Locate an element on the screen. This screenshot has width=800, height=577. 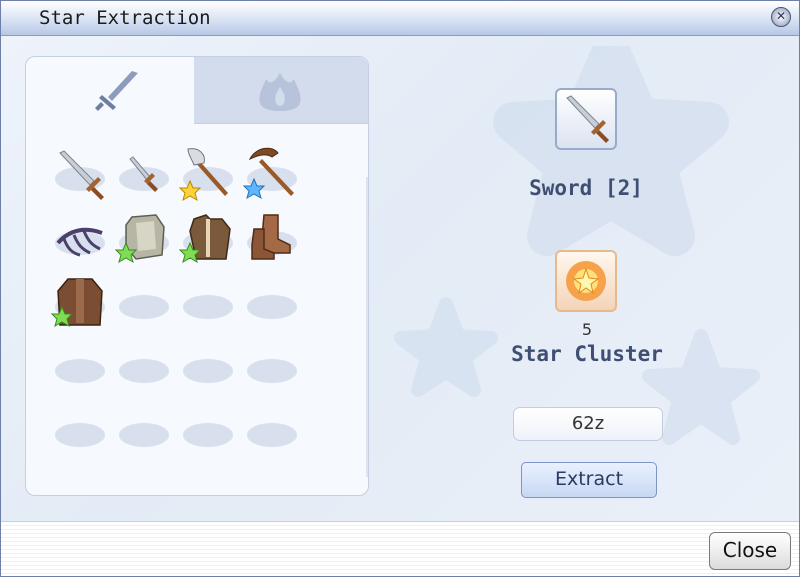
extract-button: Extract is located at coordinates (589, 480).